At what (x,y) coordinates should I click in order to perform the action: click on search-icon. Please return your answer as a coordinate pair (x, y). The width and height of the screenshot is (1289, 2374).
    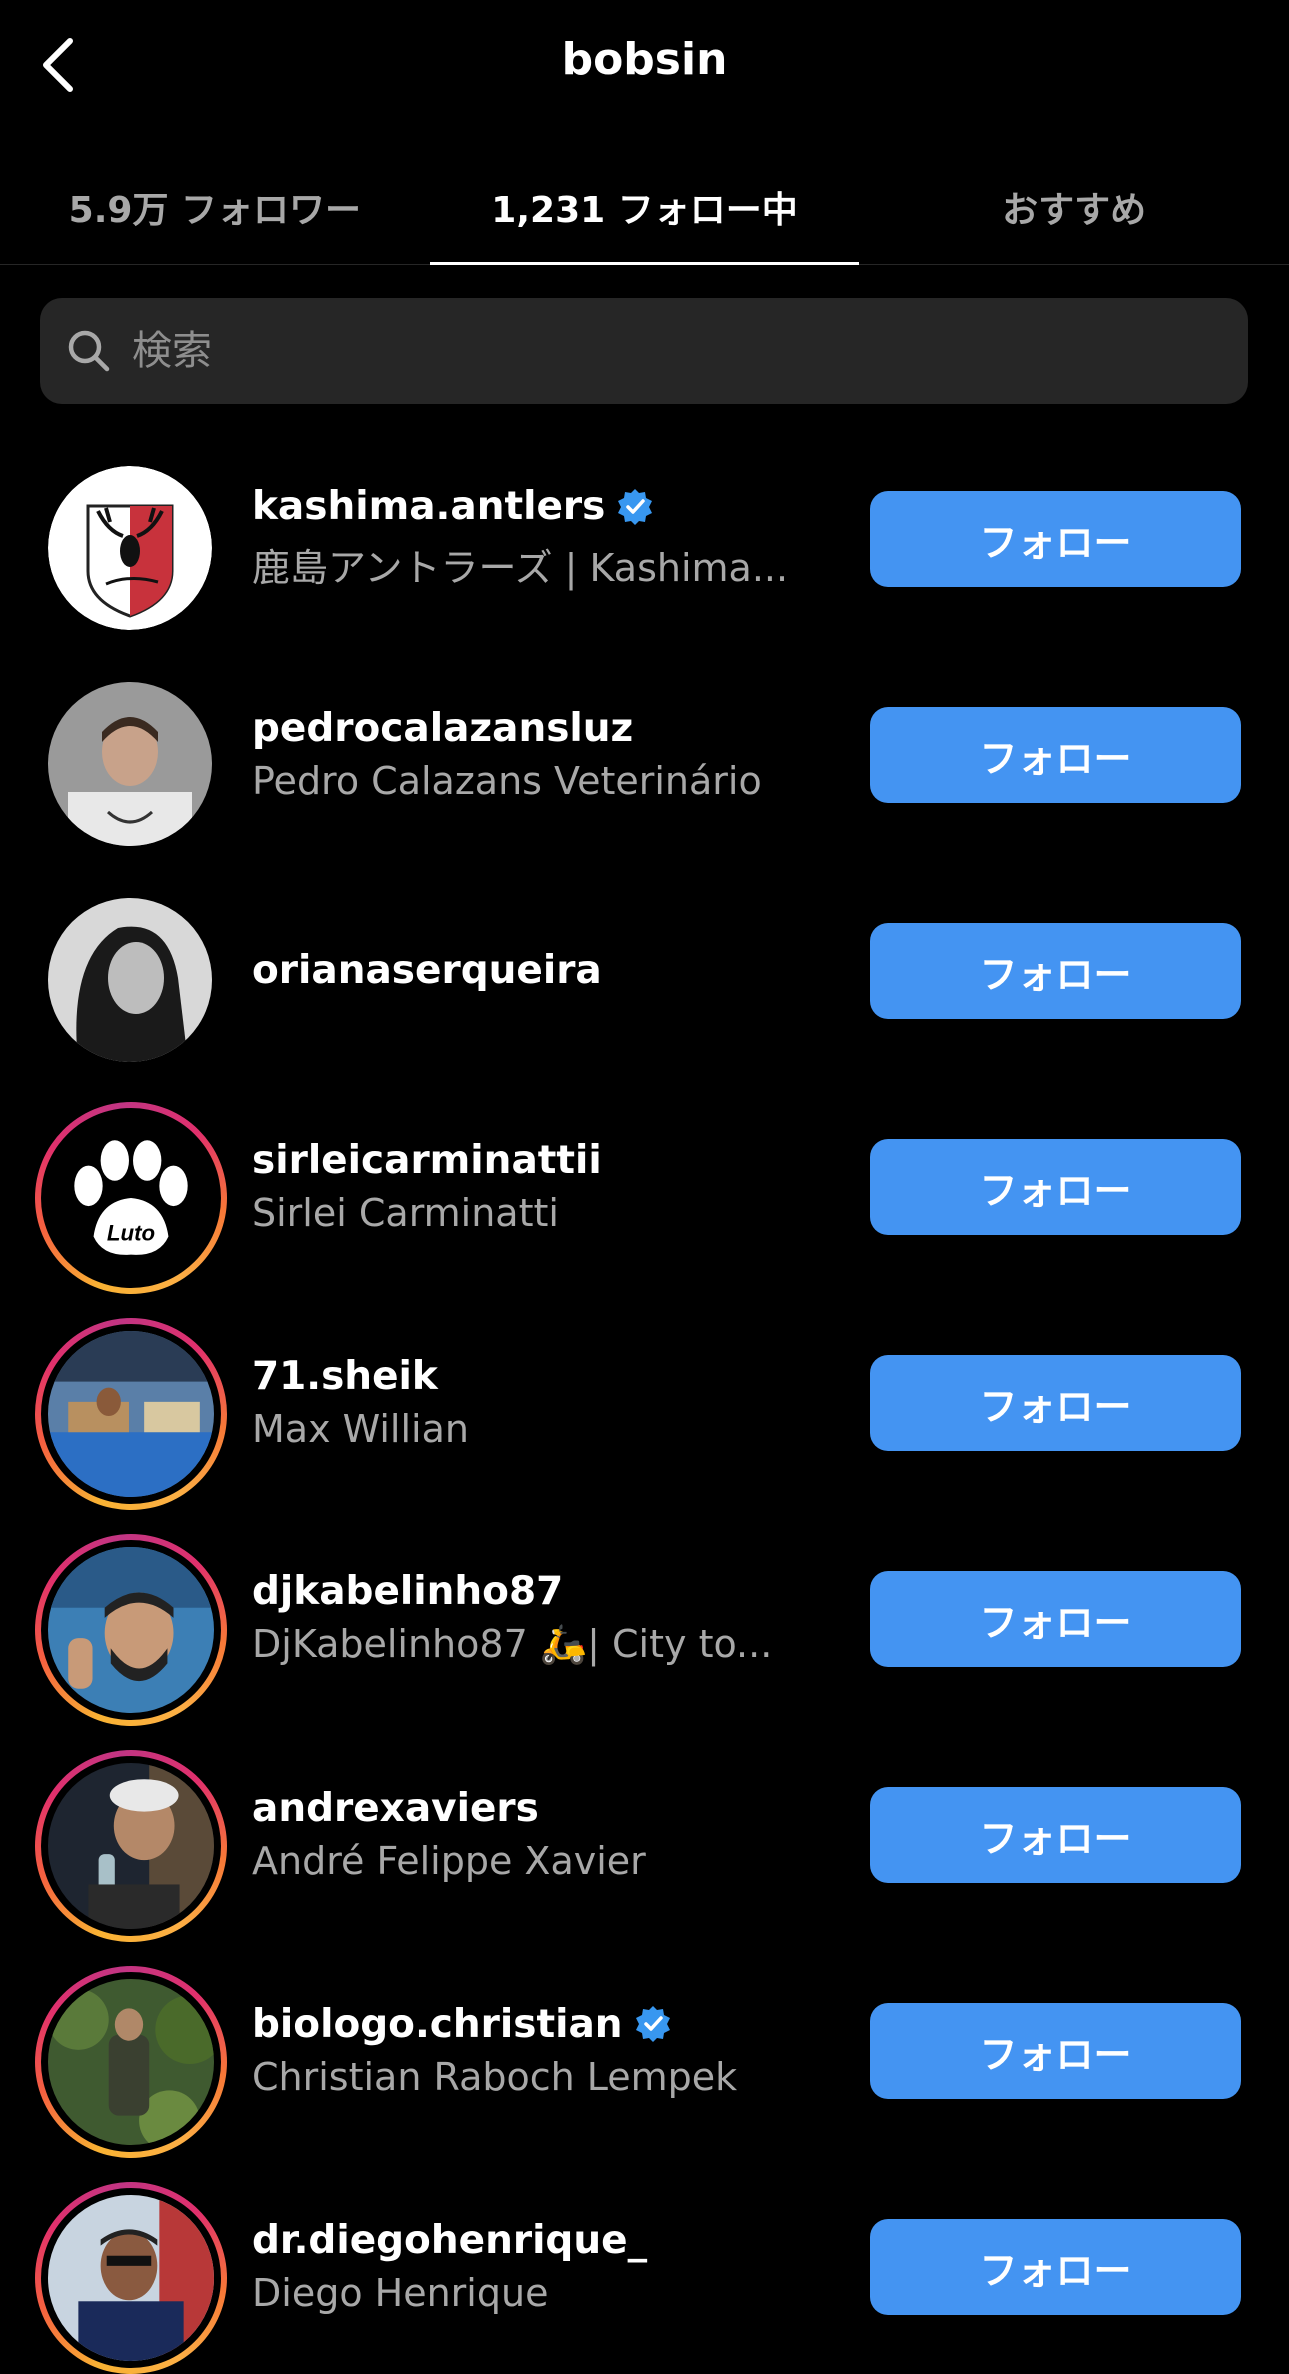
    Looking at the image, I should click on (89, 351).